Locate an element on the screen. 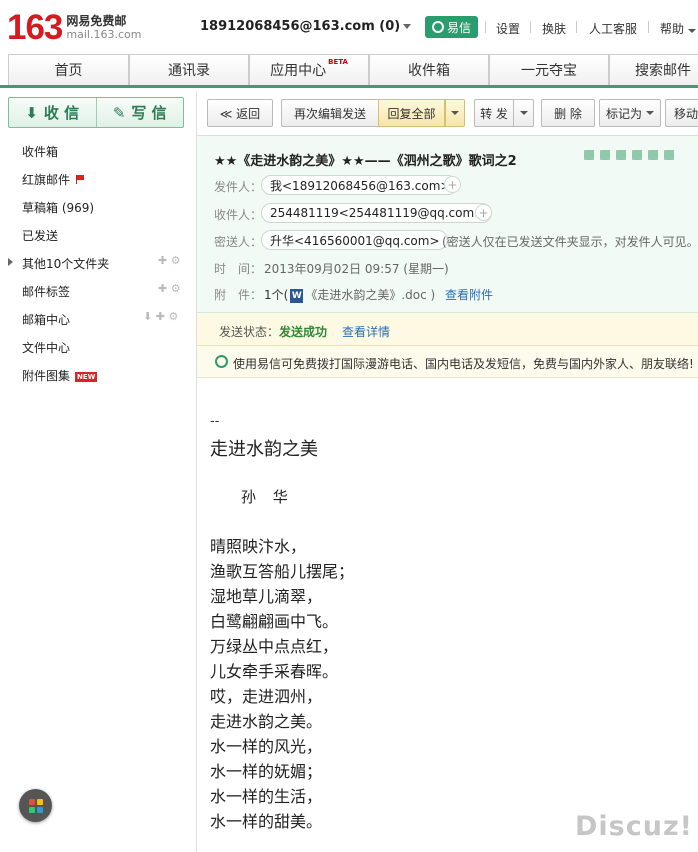 The height and width of the screenshot is (852, 698). compose-button: ✎ 写 信 is located at coordinates (140, 112).